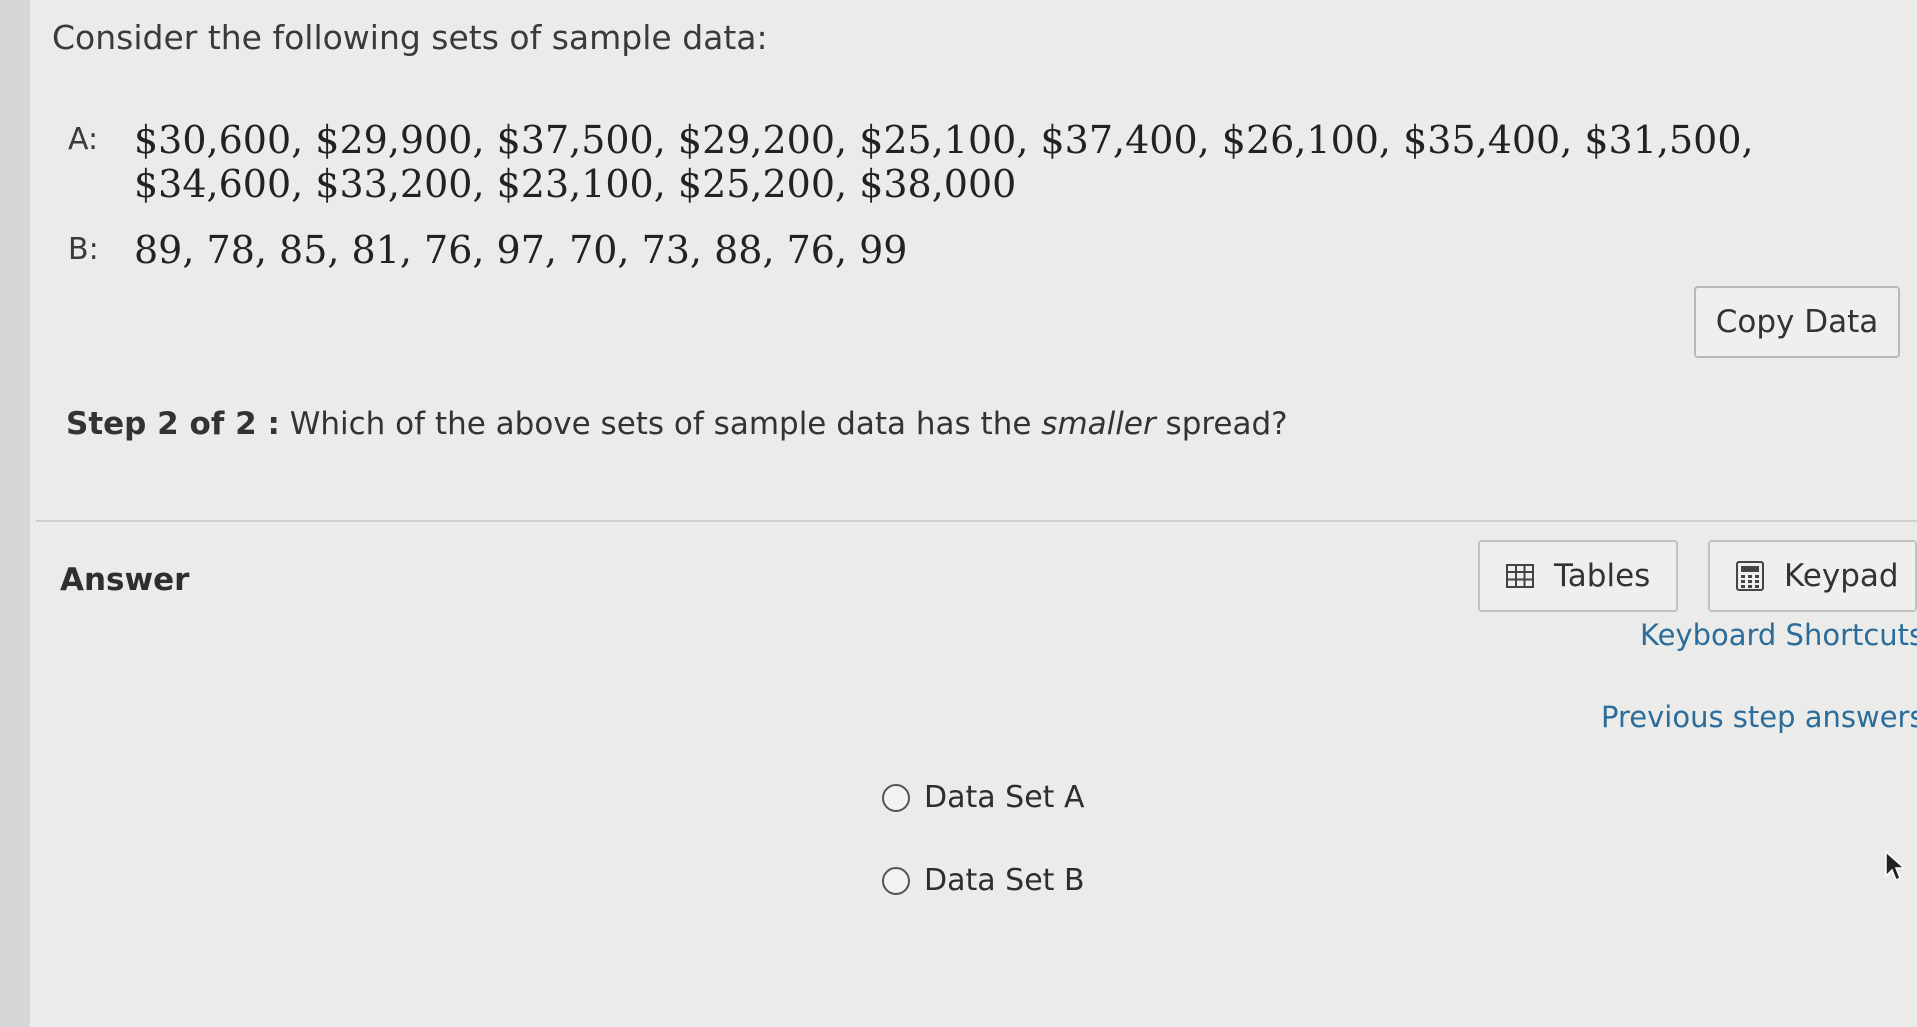 This screenshot has width=1917, height=1027. What do you see at coordinates (1004, 880) in the screenshot?
I see `option-b-label: Data Set B` at bounding box center [1004, 880].